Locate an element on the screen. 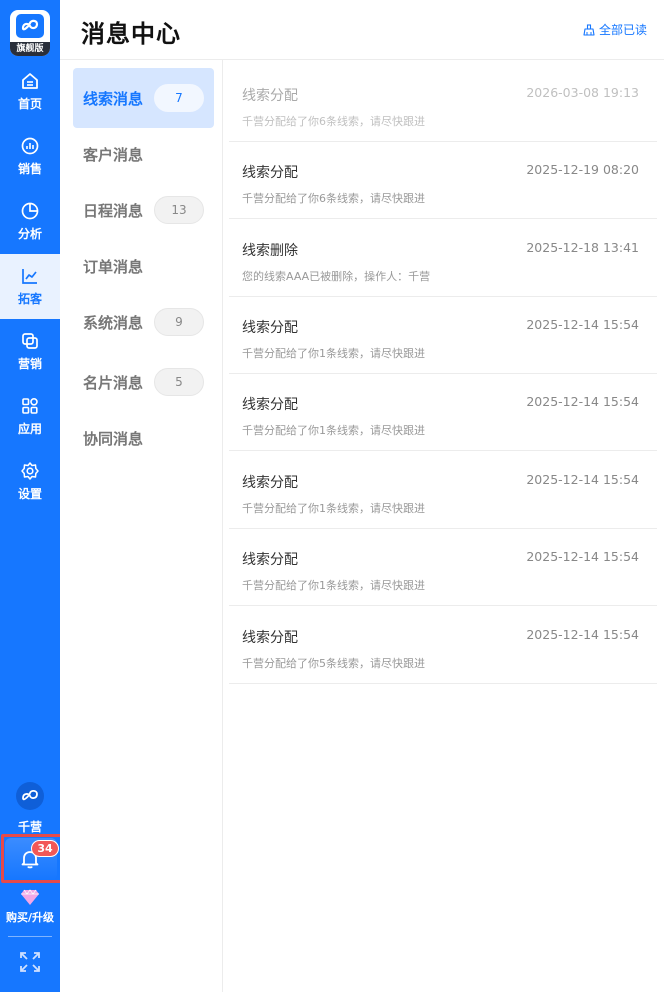  nav-item-home: 首页 is located at coordinates (30, 91).